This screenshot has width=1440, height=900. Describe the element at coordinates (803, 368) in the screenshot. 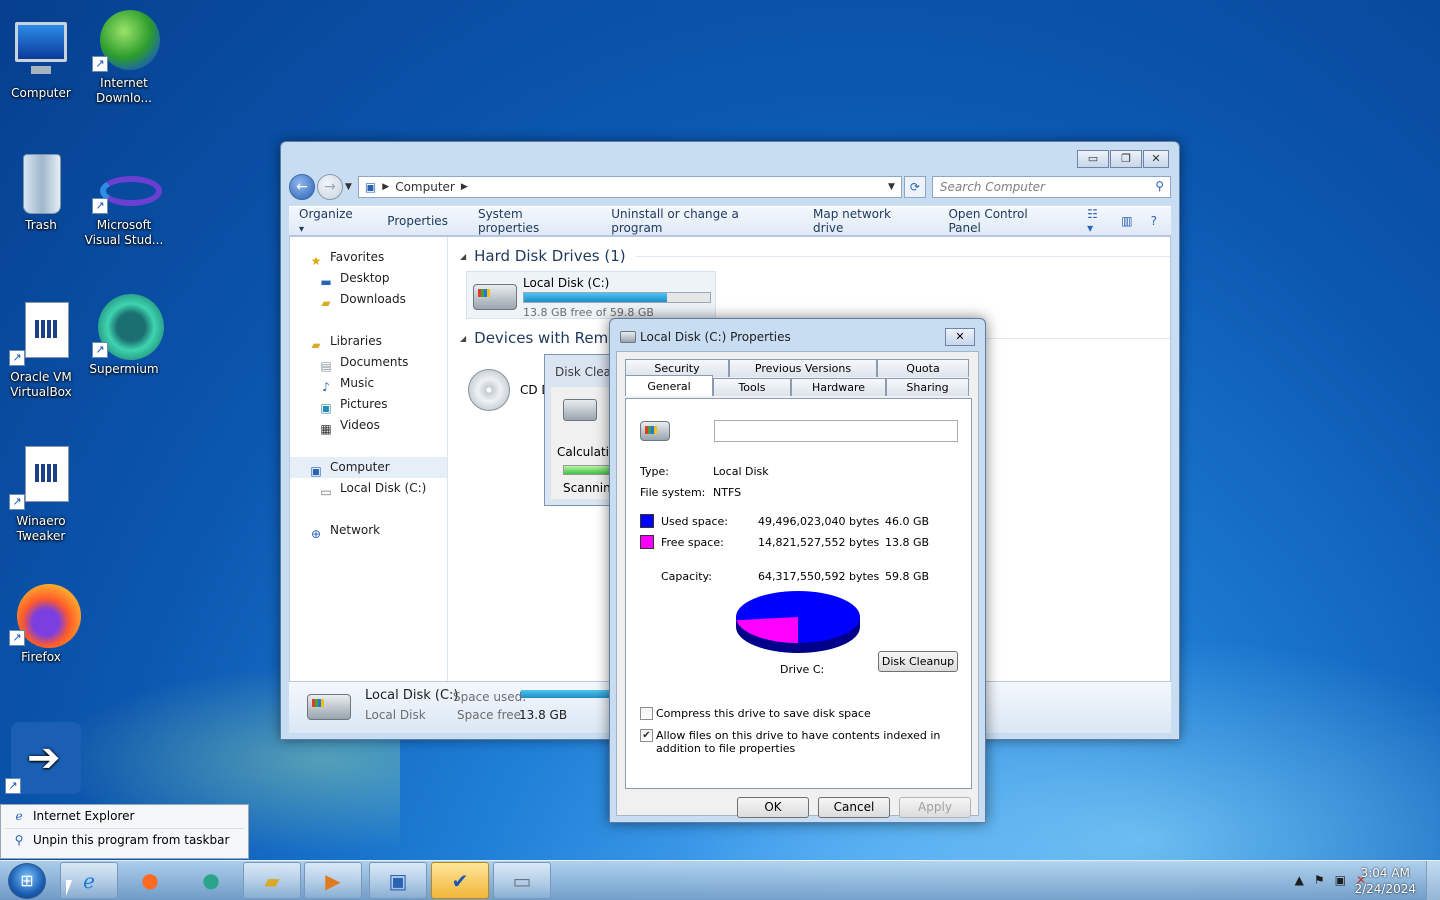

I see `tab-previous-versions: Previous Versions` at that location.